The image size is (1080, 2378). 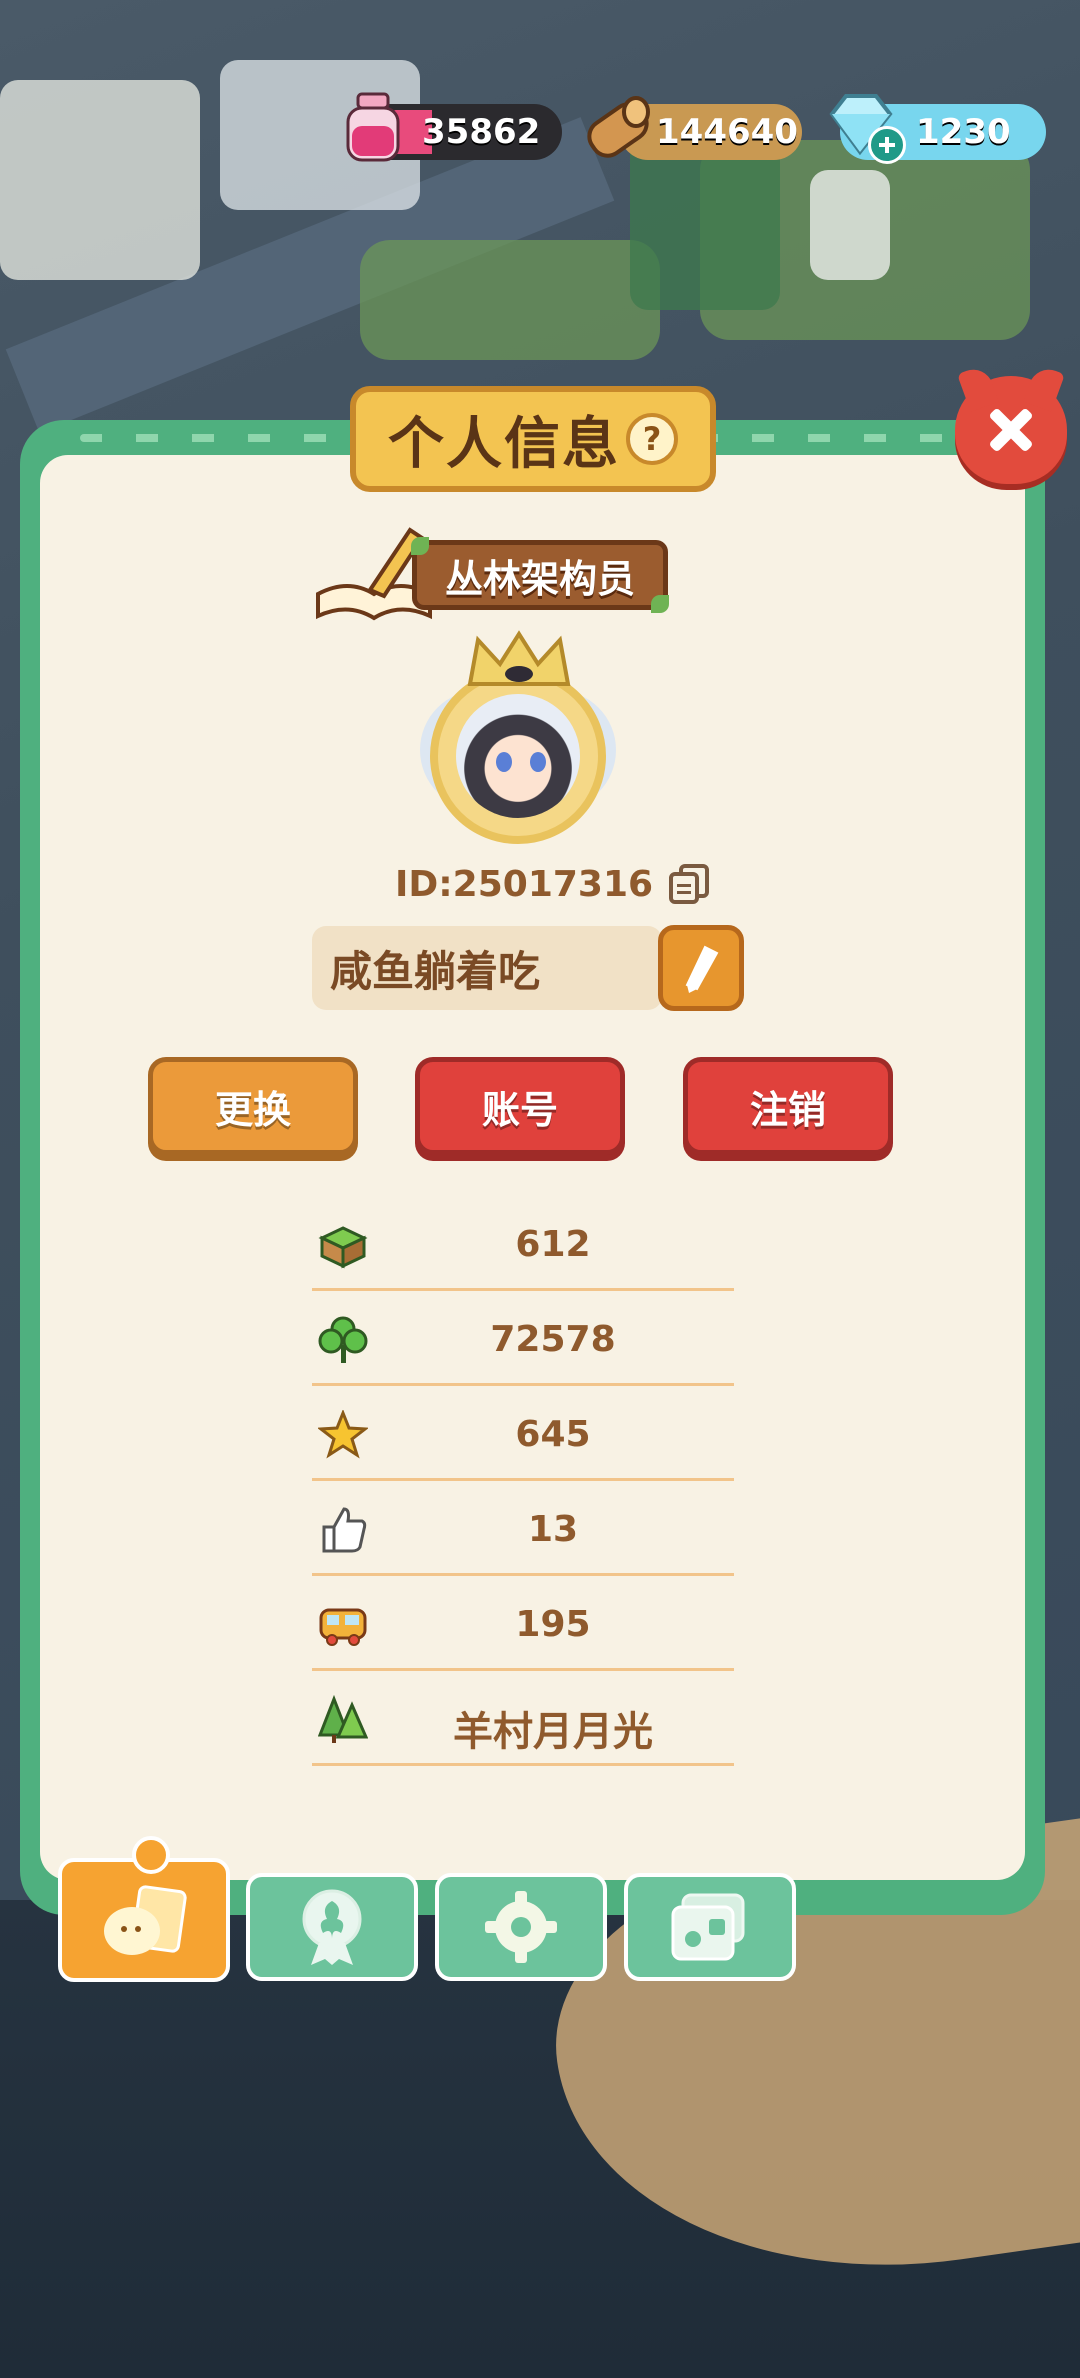 What do you see at coordinates (373, 128) in the screenshot?
I see `ink-bottle-icon` at bounding box center [373, 128].